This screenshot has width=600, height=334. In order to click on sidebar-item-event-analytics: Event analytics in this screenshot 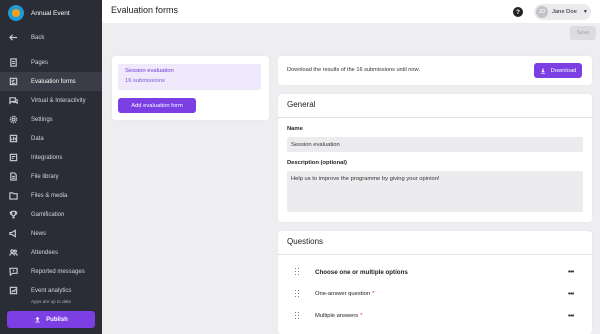, I will do `click(51, 290)`.